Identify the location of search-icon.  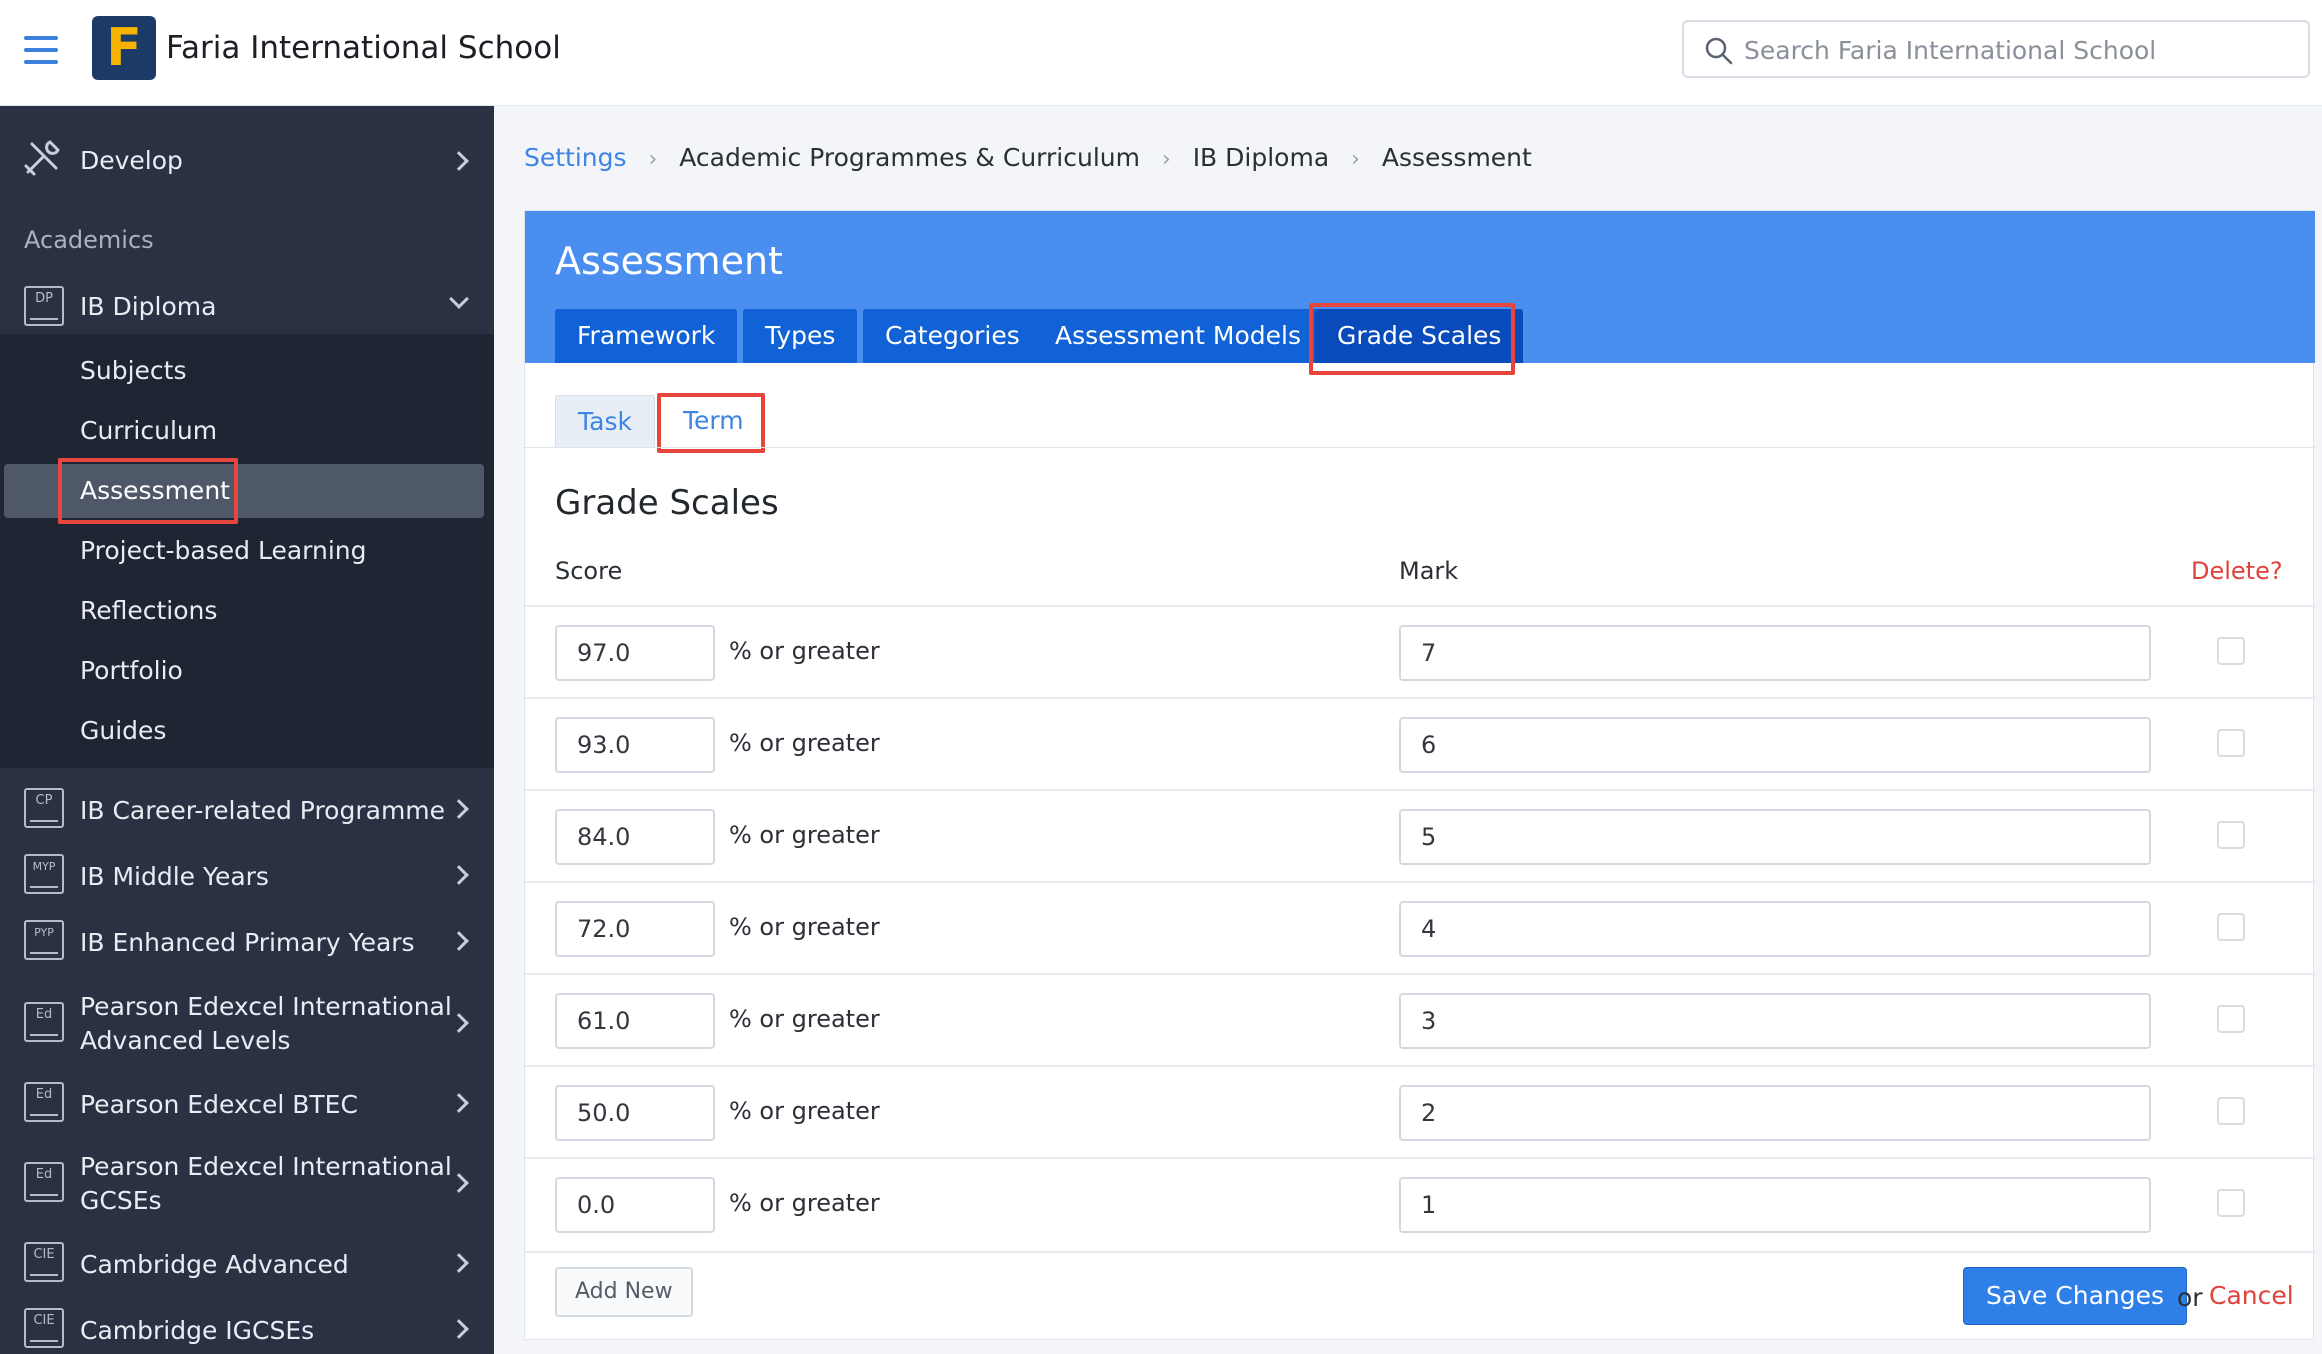
(1719, 51).